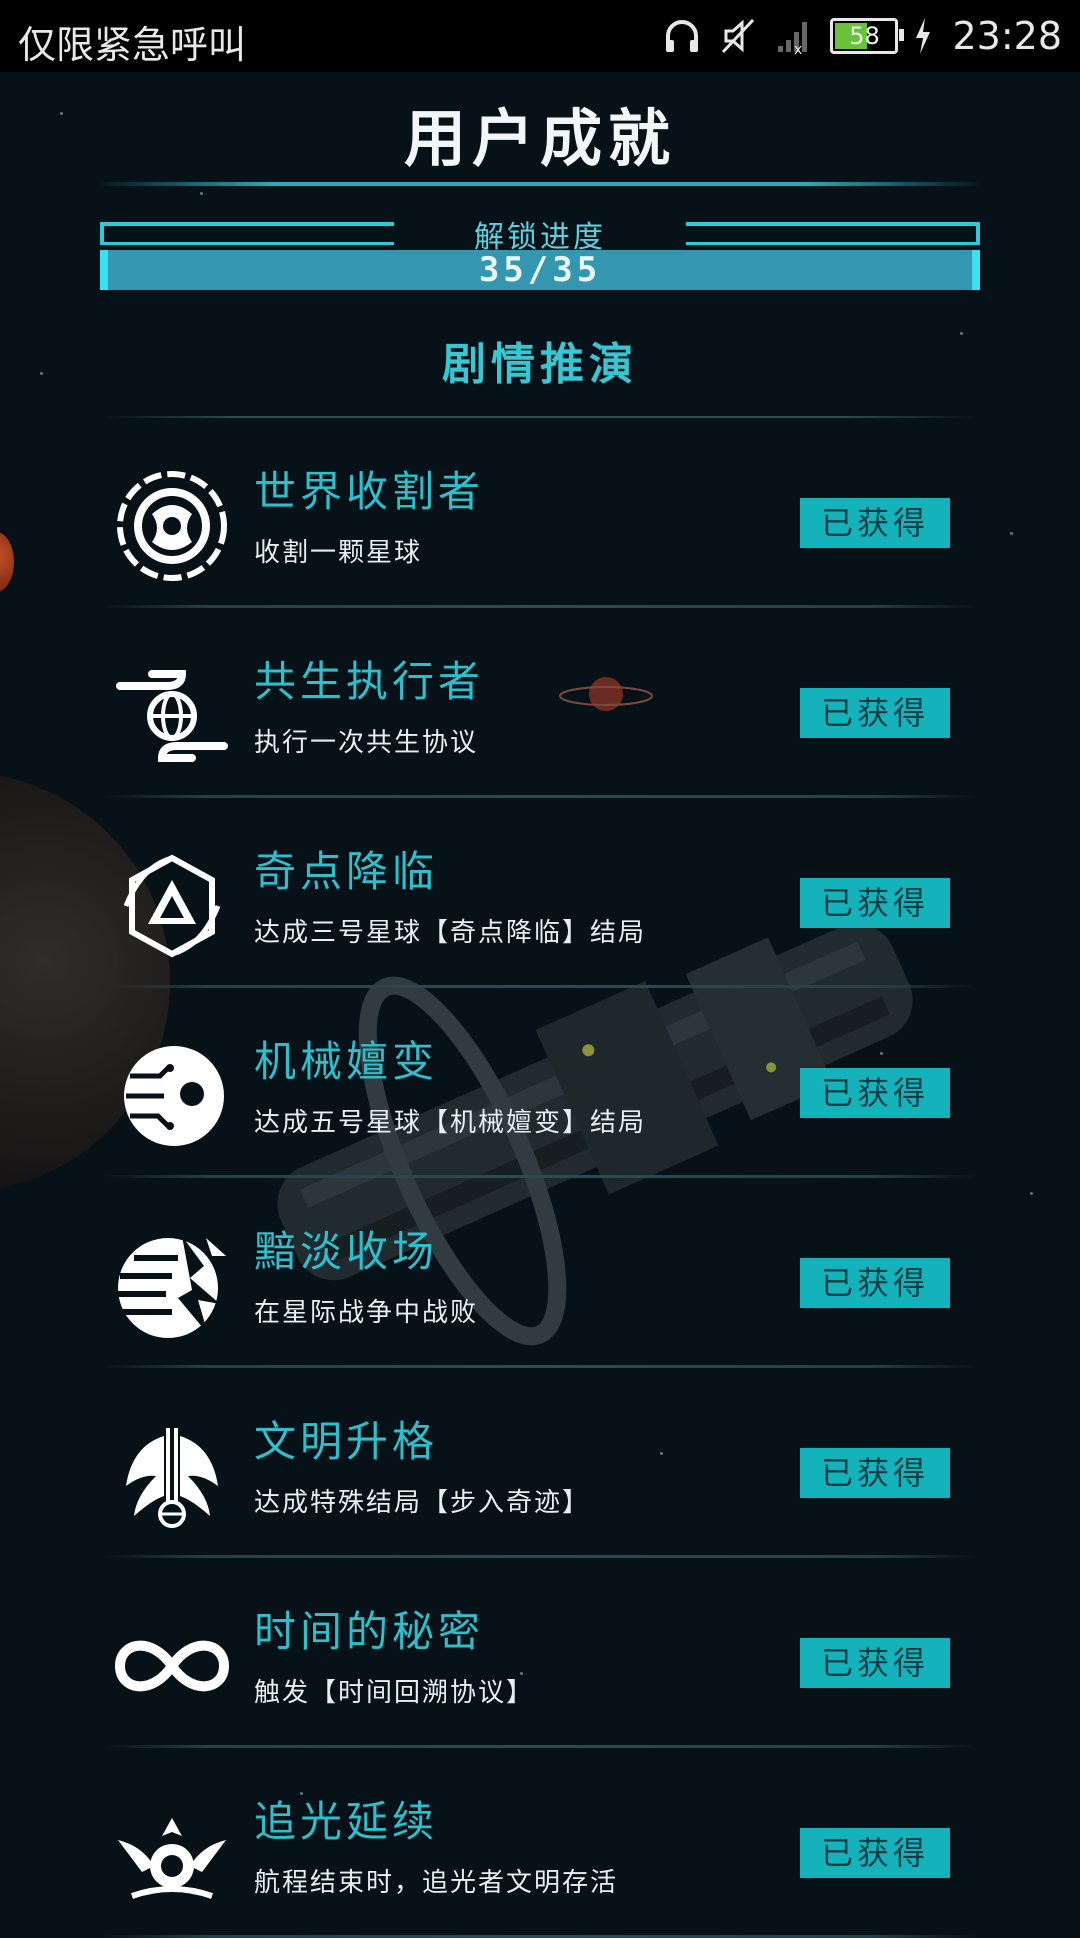 This screenshot has width=1080, height=1938. What do you see at coordinates (346, 1441) in the screenshot?
I see `achievement-title: 文明升格` at bounding box center [346, 1441].